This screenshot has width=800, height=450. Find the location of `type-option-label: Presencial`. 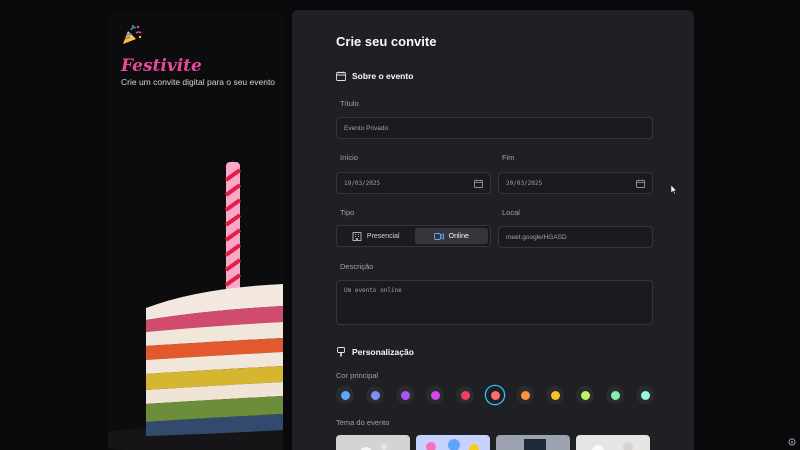

type-option-label: Presencial is located at coordinates (383, 236).